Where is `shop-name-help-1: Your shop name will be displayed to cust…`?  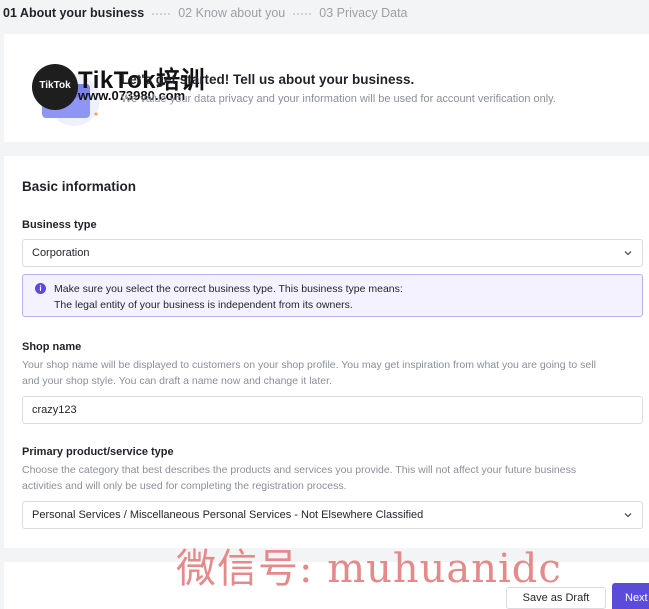 shop-name-help-1: Your shop name will be displayed to cust… is located at coordinates (309, 365).